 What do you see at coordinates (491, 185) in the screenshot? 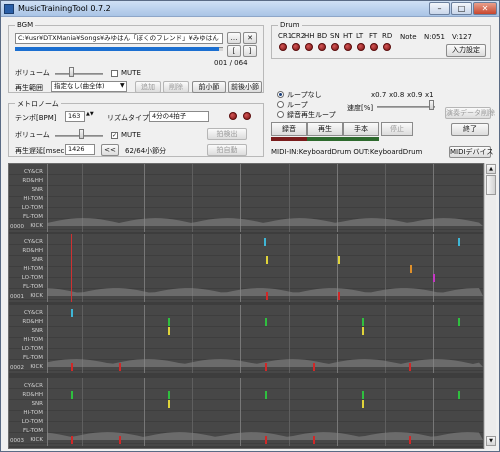
I see `scroll-thumb` at bounding box center [491, 185].